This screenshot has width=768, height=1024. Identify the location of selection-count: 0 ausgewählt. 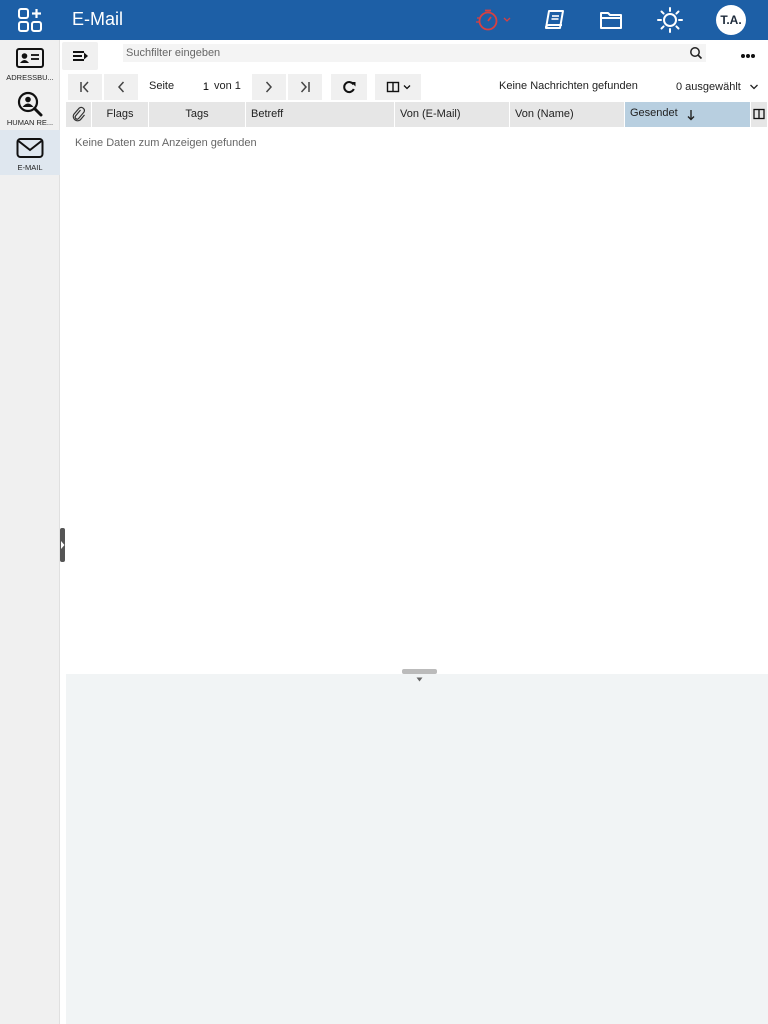
(708, 87).